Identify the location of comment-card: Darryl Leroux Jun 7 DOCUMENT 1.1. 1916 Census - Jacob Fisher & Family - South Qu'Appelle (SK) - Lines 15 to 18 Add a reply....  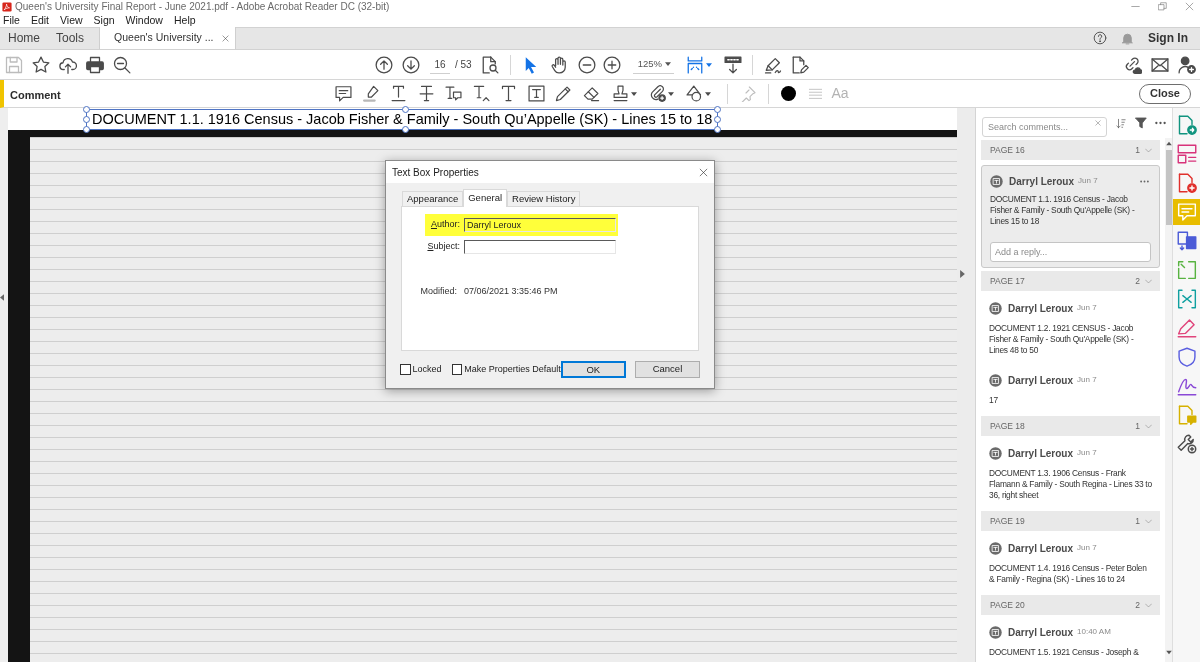
(1070, 216).